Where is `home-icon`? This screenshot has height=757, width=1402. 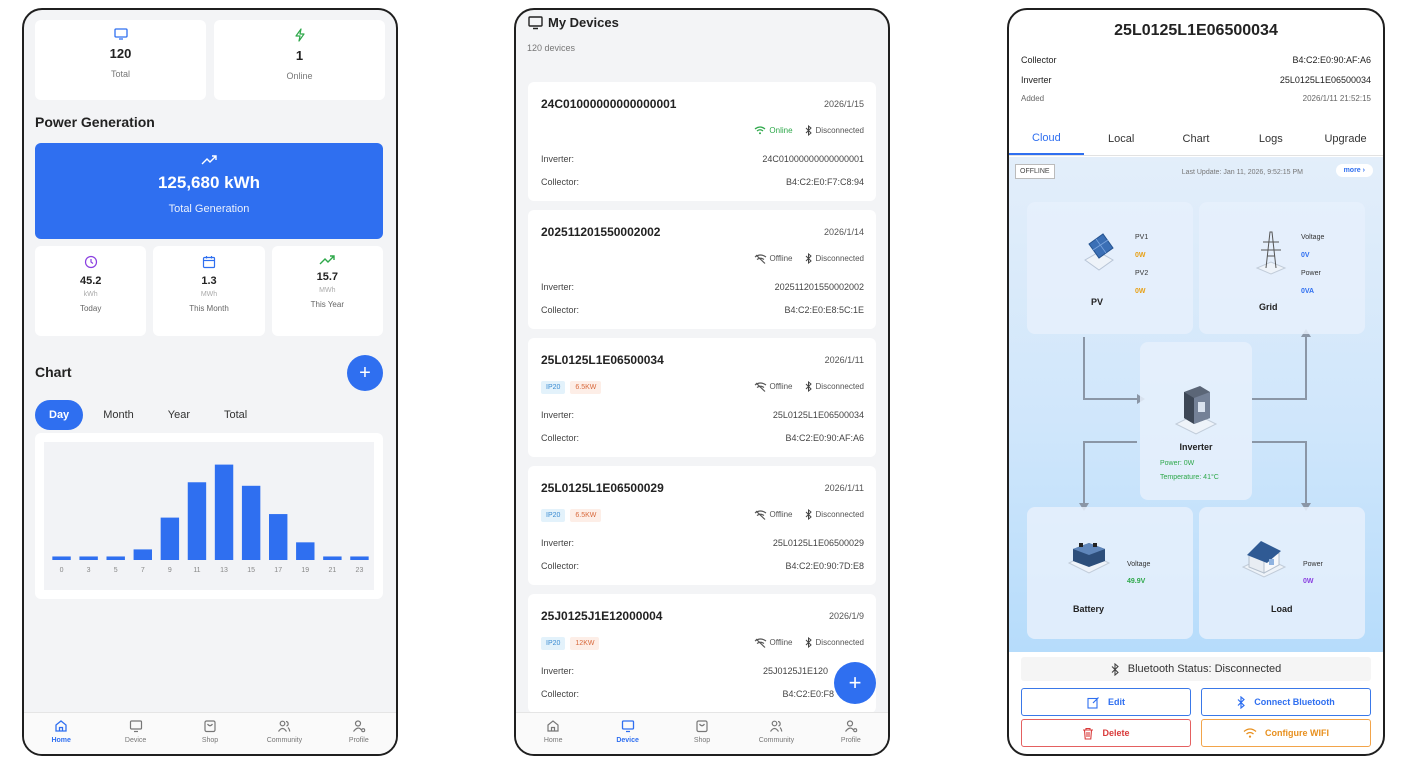
home-icon is located at coordinates (61, 726).